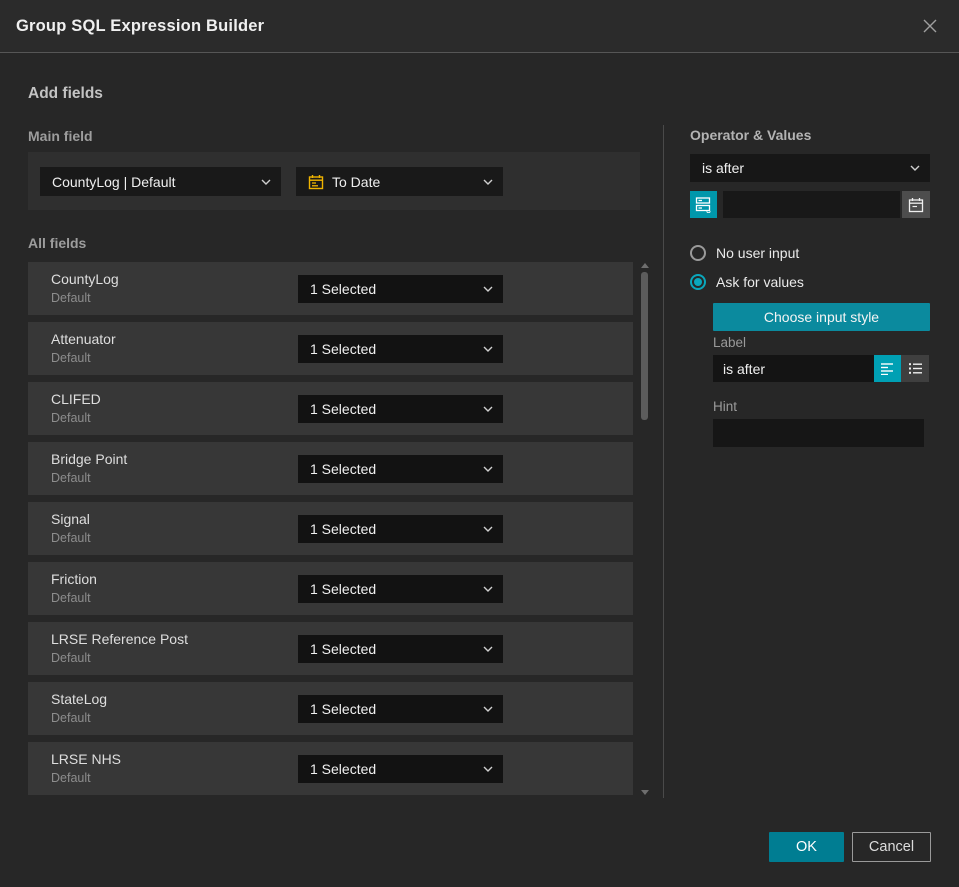 Image resolution: width=959 pixels, height=887 pixels. I want to click on dialog-header: Group SQL Expression Builder, so click(479, 26).